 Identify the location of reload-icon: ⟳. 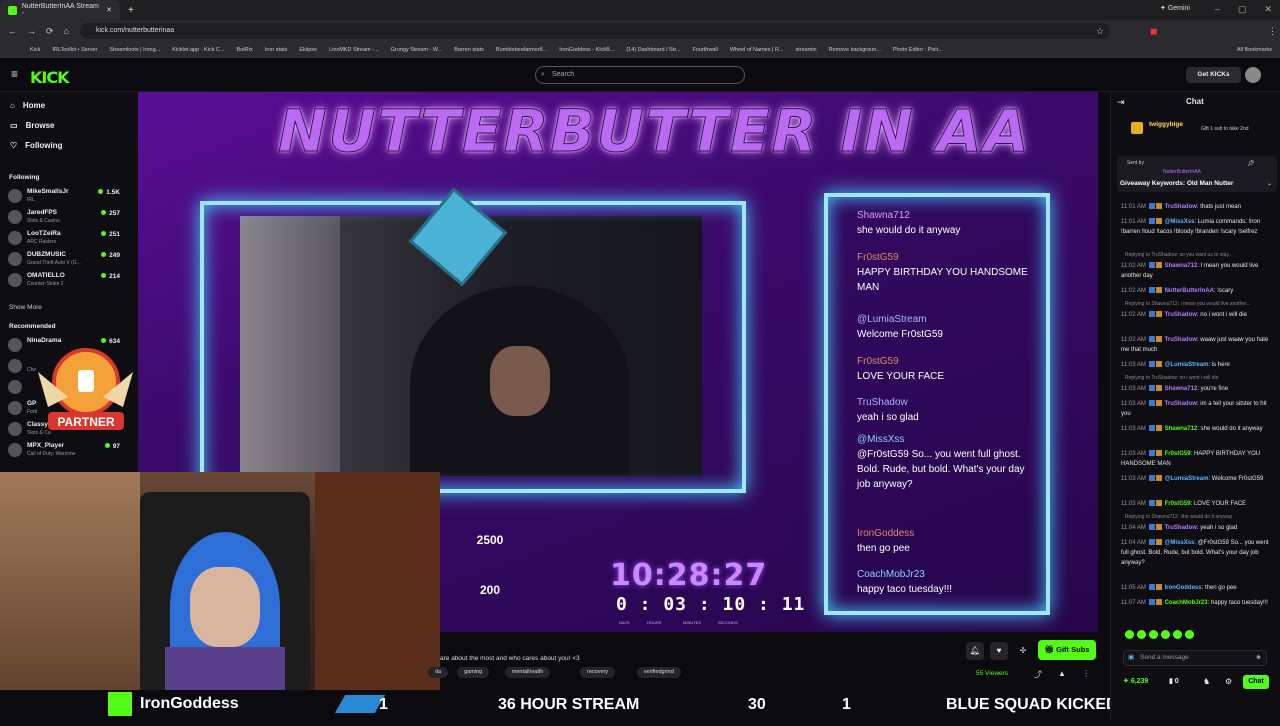
(50, 31).